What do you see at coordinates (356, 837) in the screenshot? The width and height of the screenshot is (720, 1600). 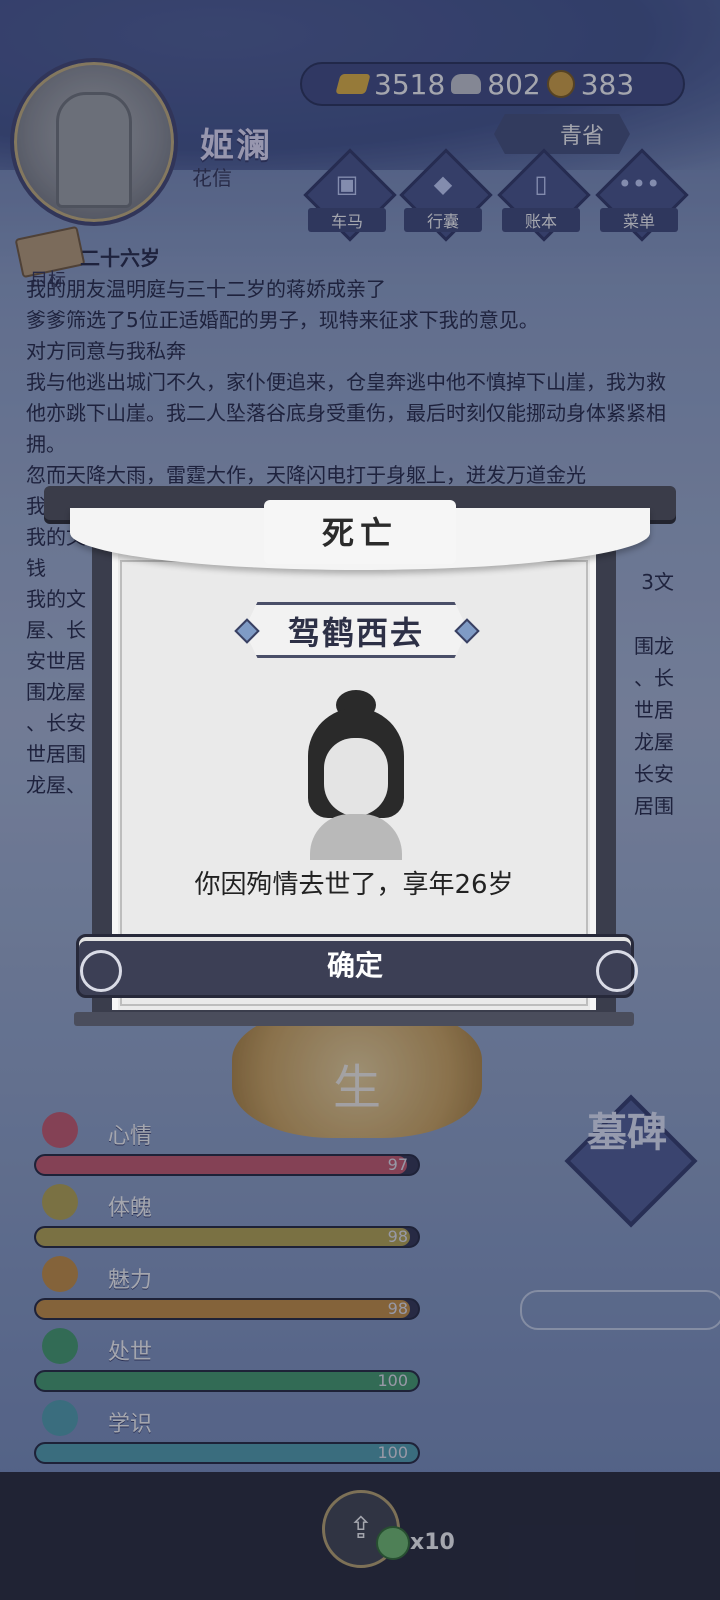 I see `robe` at bounding box center [356, 837].